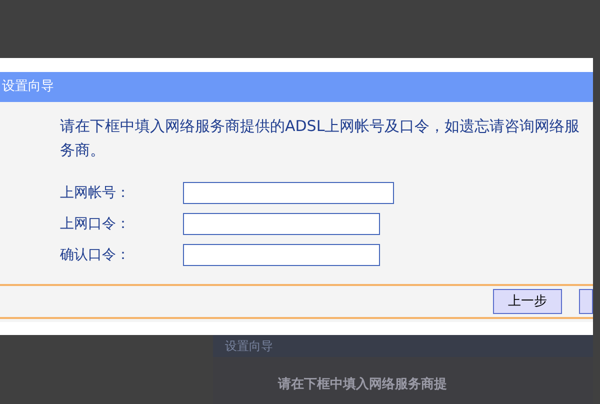 This screenshot has width=600, height=404. Describe the element at coordinates (296, 87) in the screenshot. I see `window-title: 设置向导` at that location.